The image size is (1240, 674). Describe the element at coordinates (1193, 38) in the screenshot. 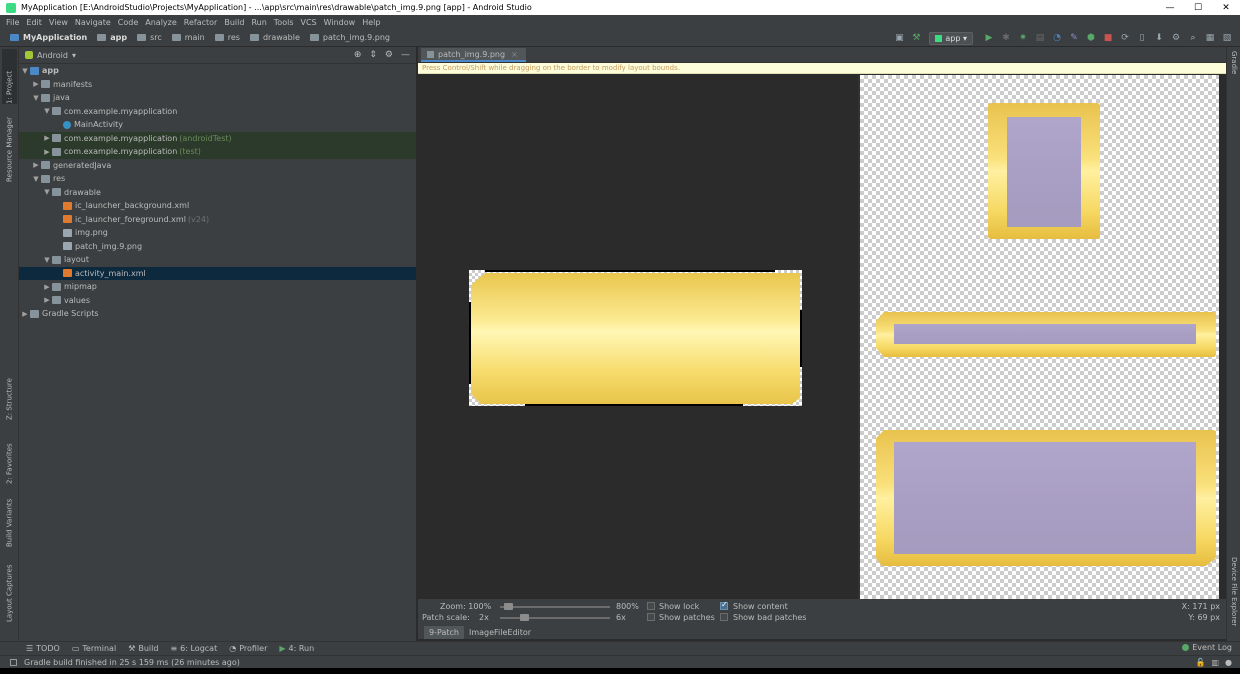

I see `search-icon: ⌕` at that location.